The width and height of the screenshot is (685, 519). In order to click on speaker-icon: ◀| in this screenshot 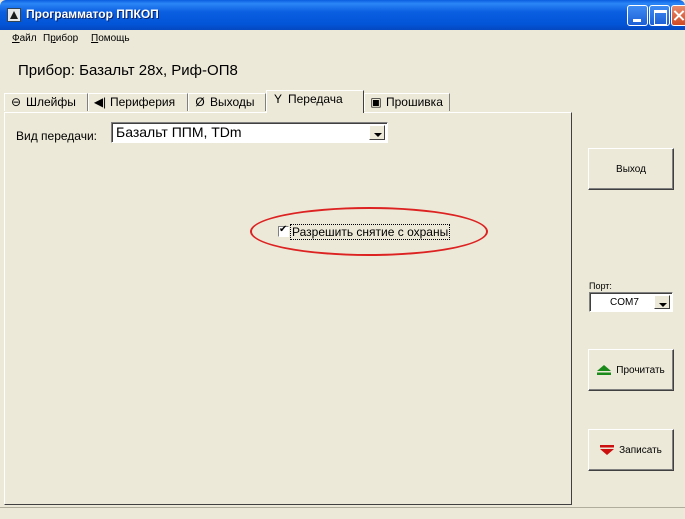, I will do `click(100, 102)`.